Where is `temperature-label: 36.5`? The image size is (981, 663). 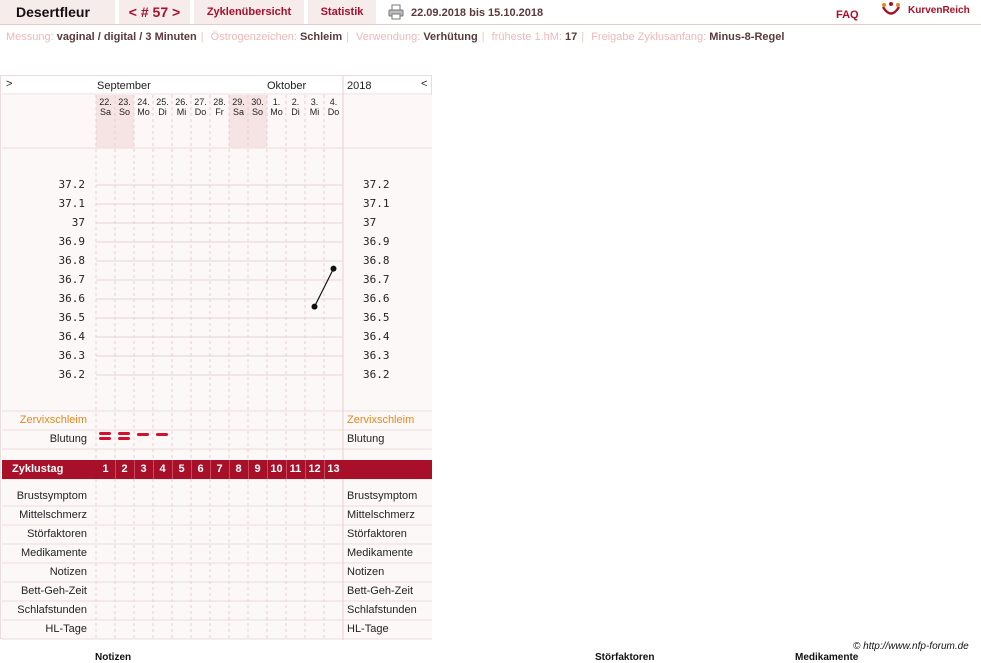
temperature-label: 36.5 is located at coordinates (376, 317).